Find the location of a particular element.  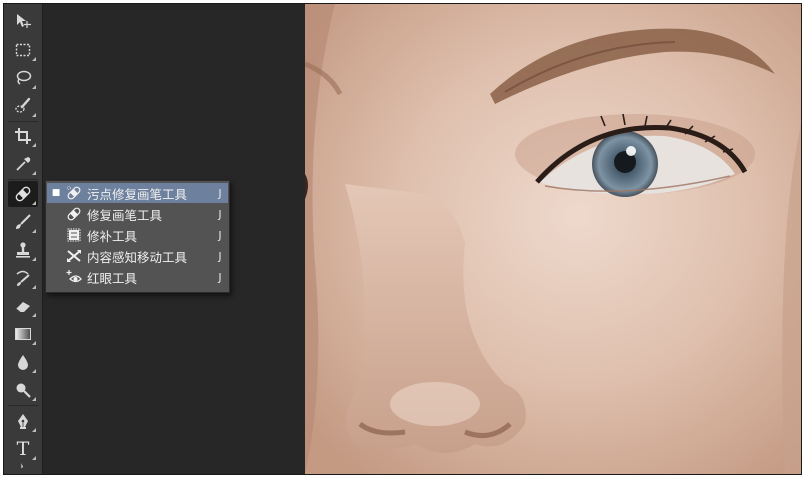

quick-selection-icon is located at coordinates (23, 105).